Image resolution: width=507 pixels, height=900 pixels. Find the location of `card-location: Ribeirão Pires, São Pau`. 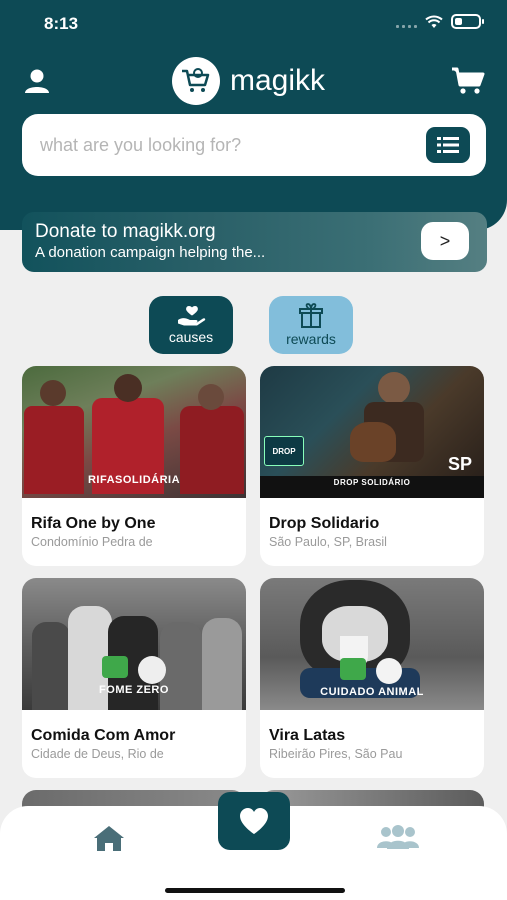

card-location: Ribeirão Pires, São Pau is located at coordinates (336, 754).